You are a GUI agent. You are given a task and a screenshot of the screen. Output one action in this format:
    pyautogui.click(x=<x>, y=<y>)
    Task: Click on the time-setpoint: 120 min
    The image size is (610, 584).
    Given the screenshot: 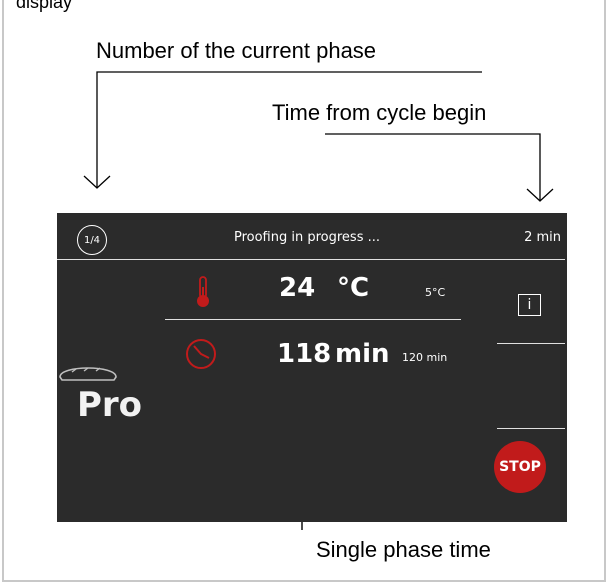 What is the action you would take?
    pyautogui.click(x=425, y=357)
    